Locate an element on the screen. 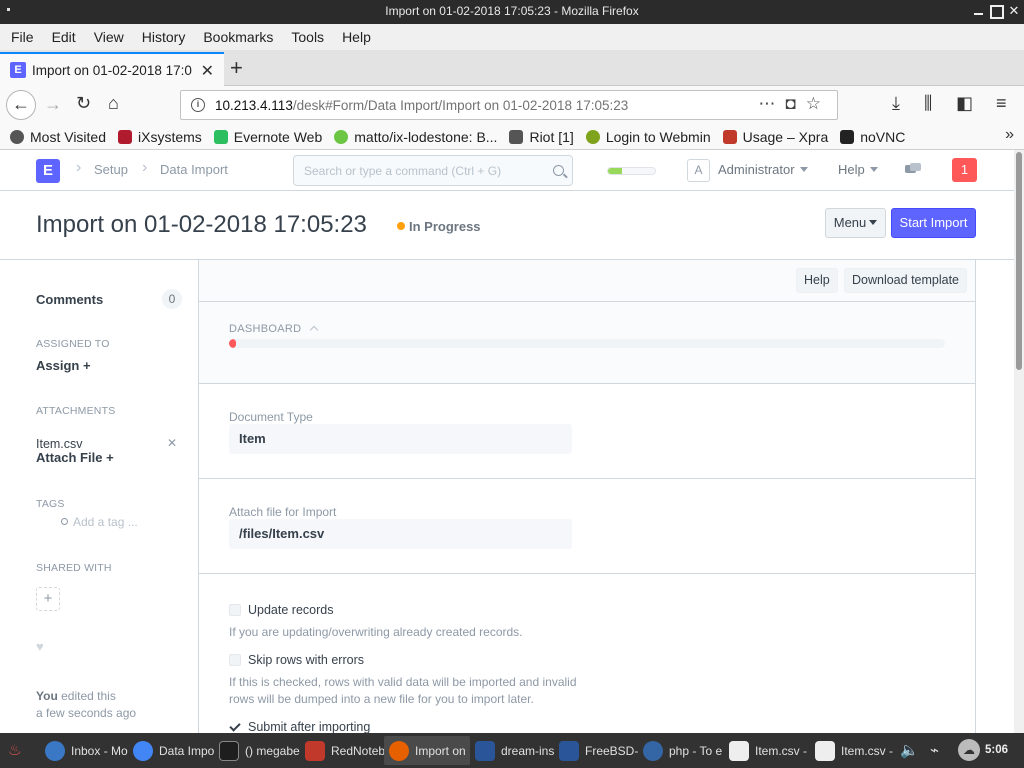 The image size is (1024, 768). avatar: A is located at coordinates (698, 170).